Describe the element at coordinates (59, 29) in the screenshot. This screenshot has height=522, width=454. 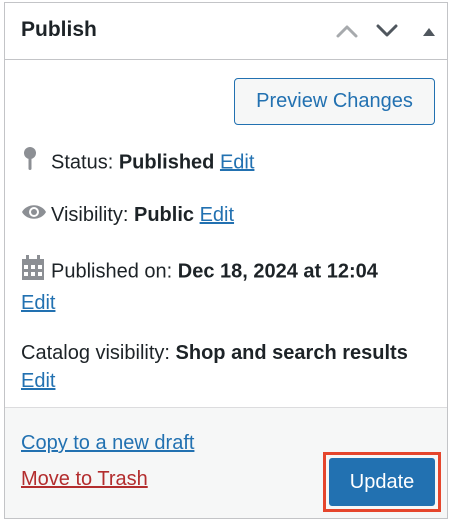
I see `panel-title: Publish` at that location.